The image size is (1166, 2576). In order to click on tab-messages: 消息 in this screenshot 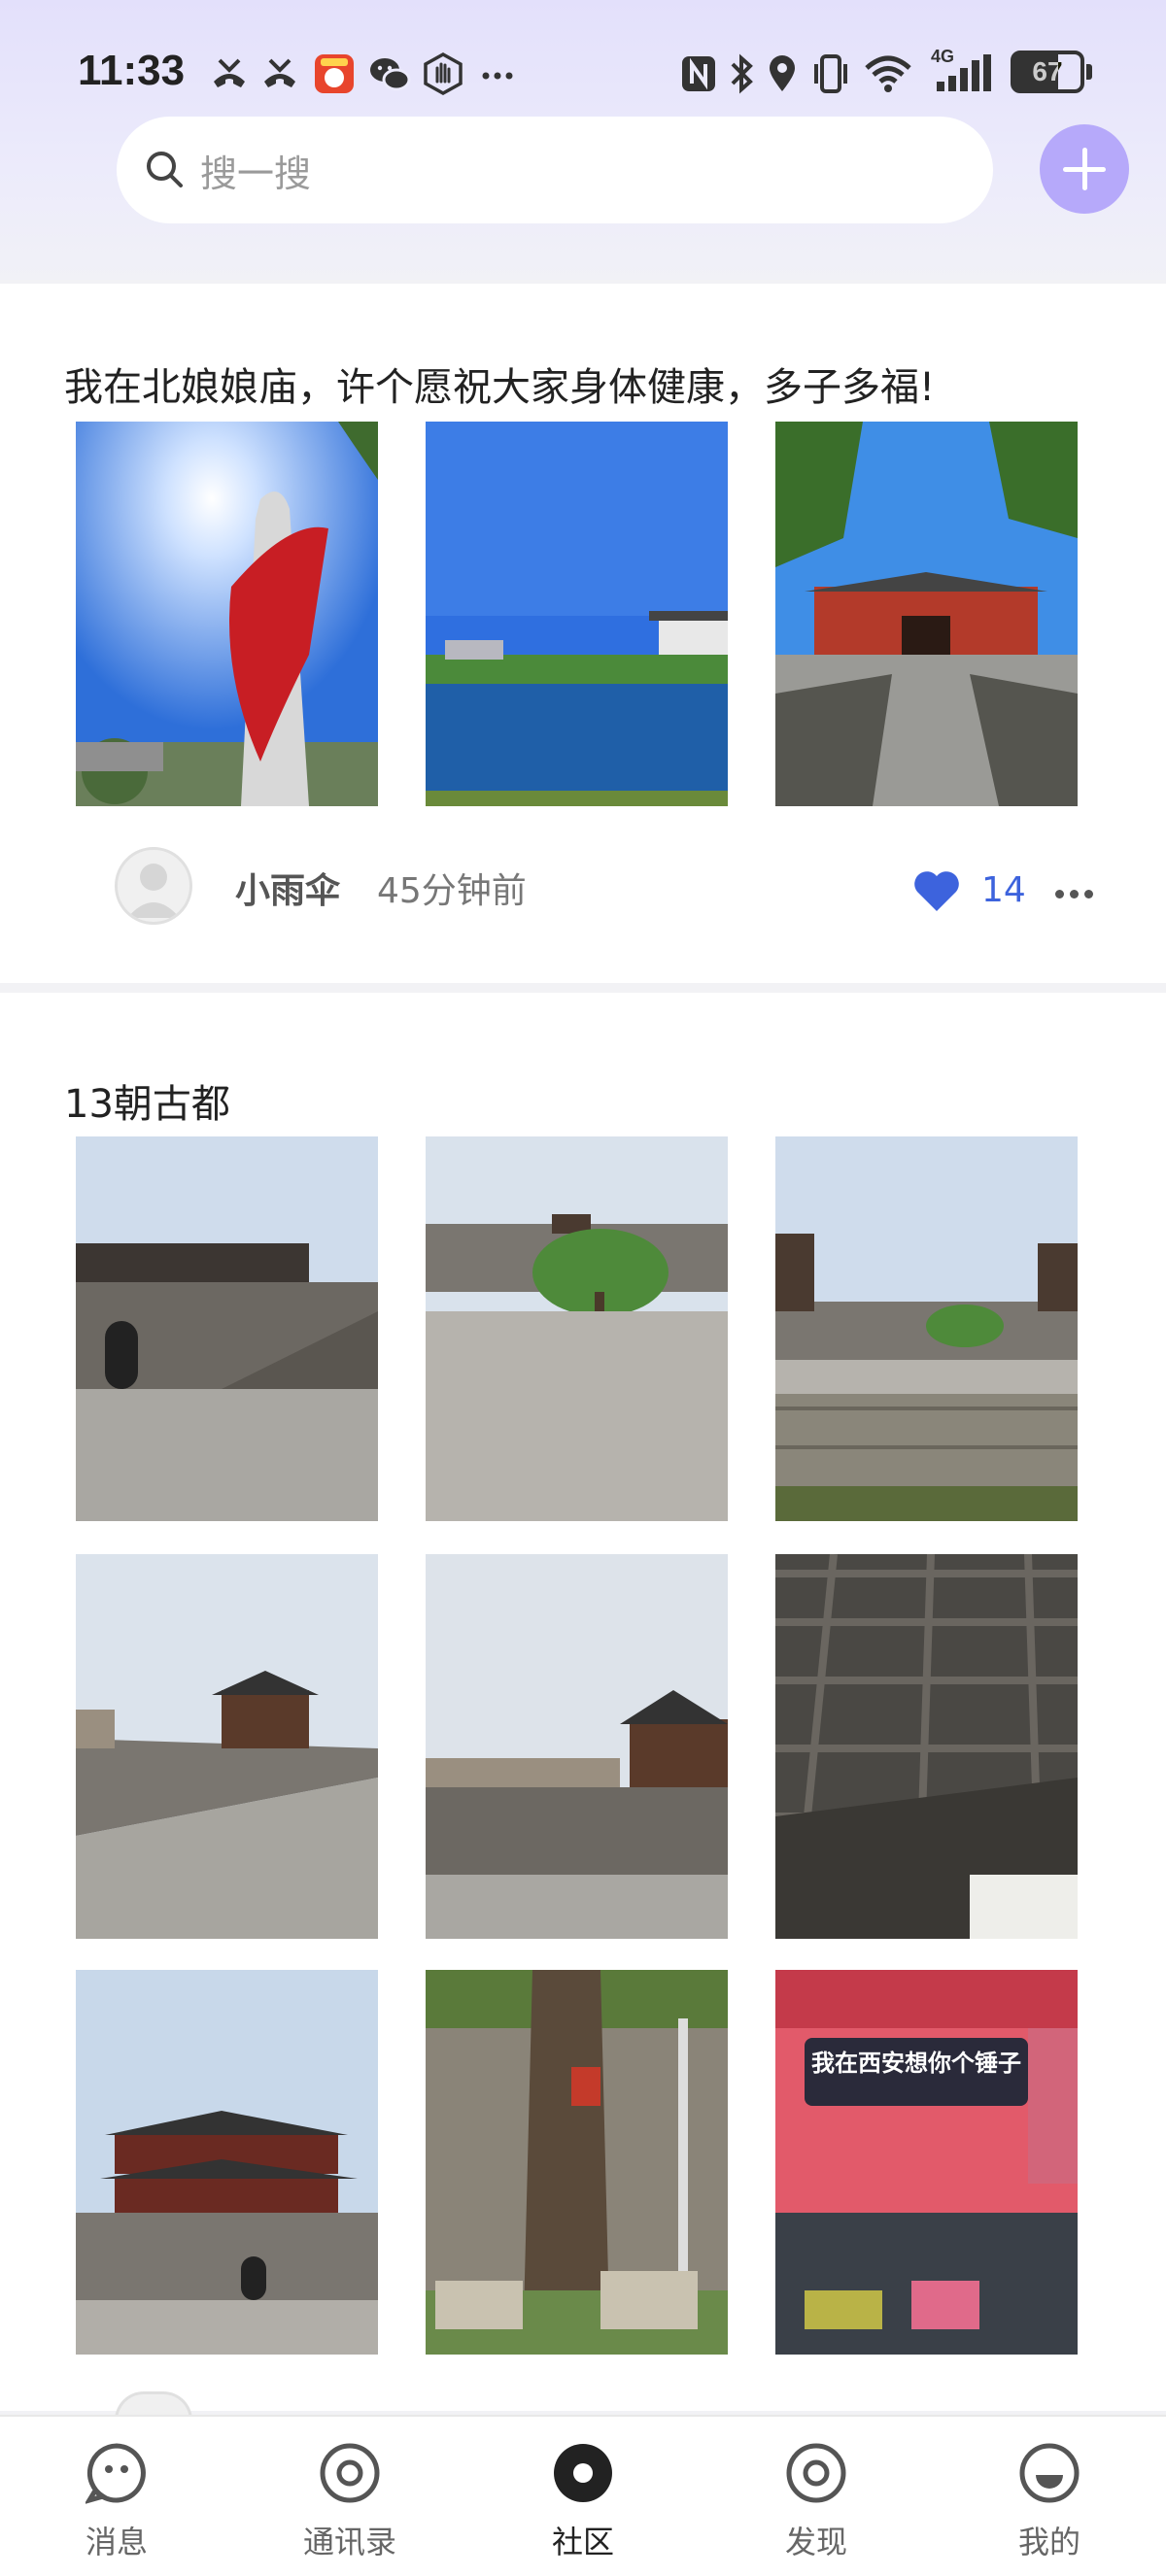, I will do `click(116, 2496)`.